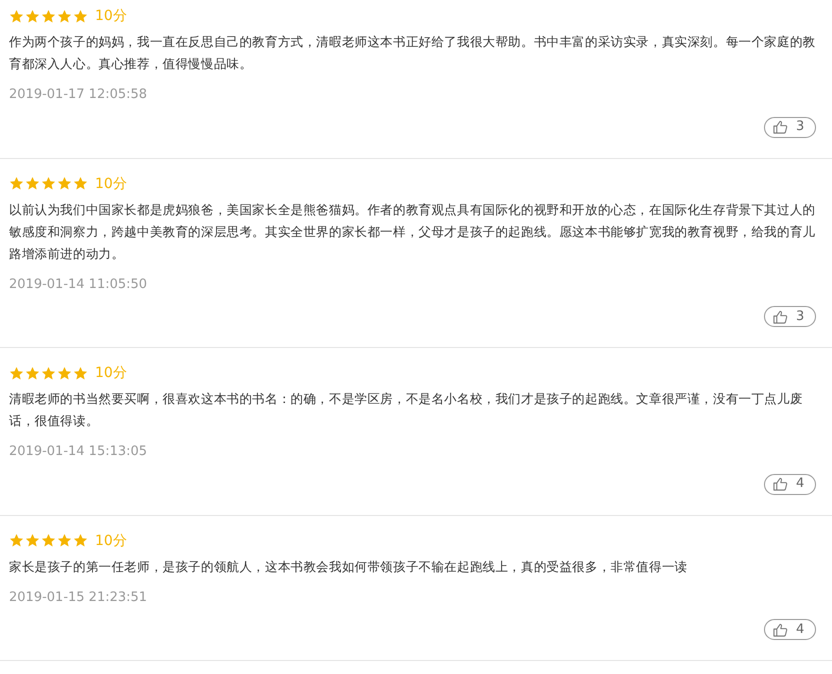  I want to click on review-text: 清暇老师的书当然要买啊，很喜欢这本书的书名：的确，不是学区房，不是名小名校，我们才是孩子的起跑线。文章很严谨，没有一丁点儿废话，很值得读。, so click(406, 410).